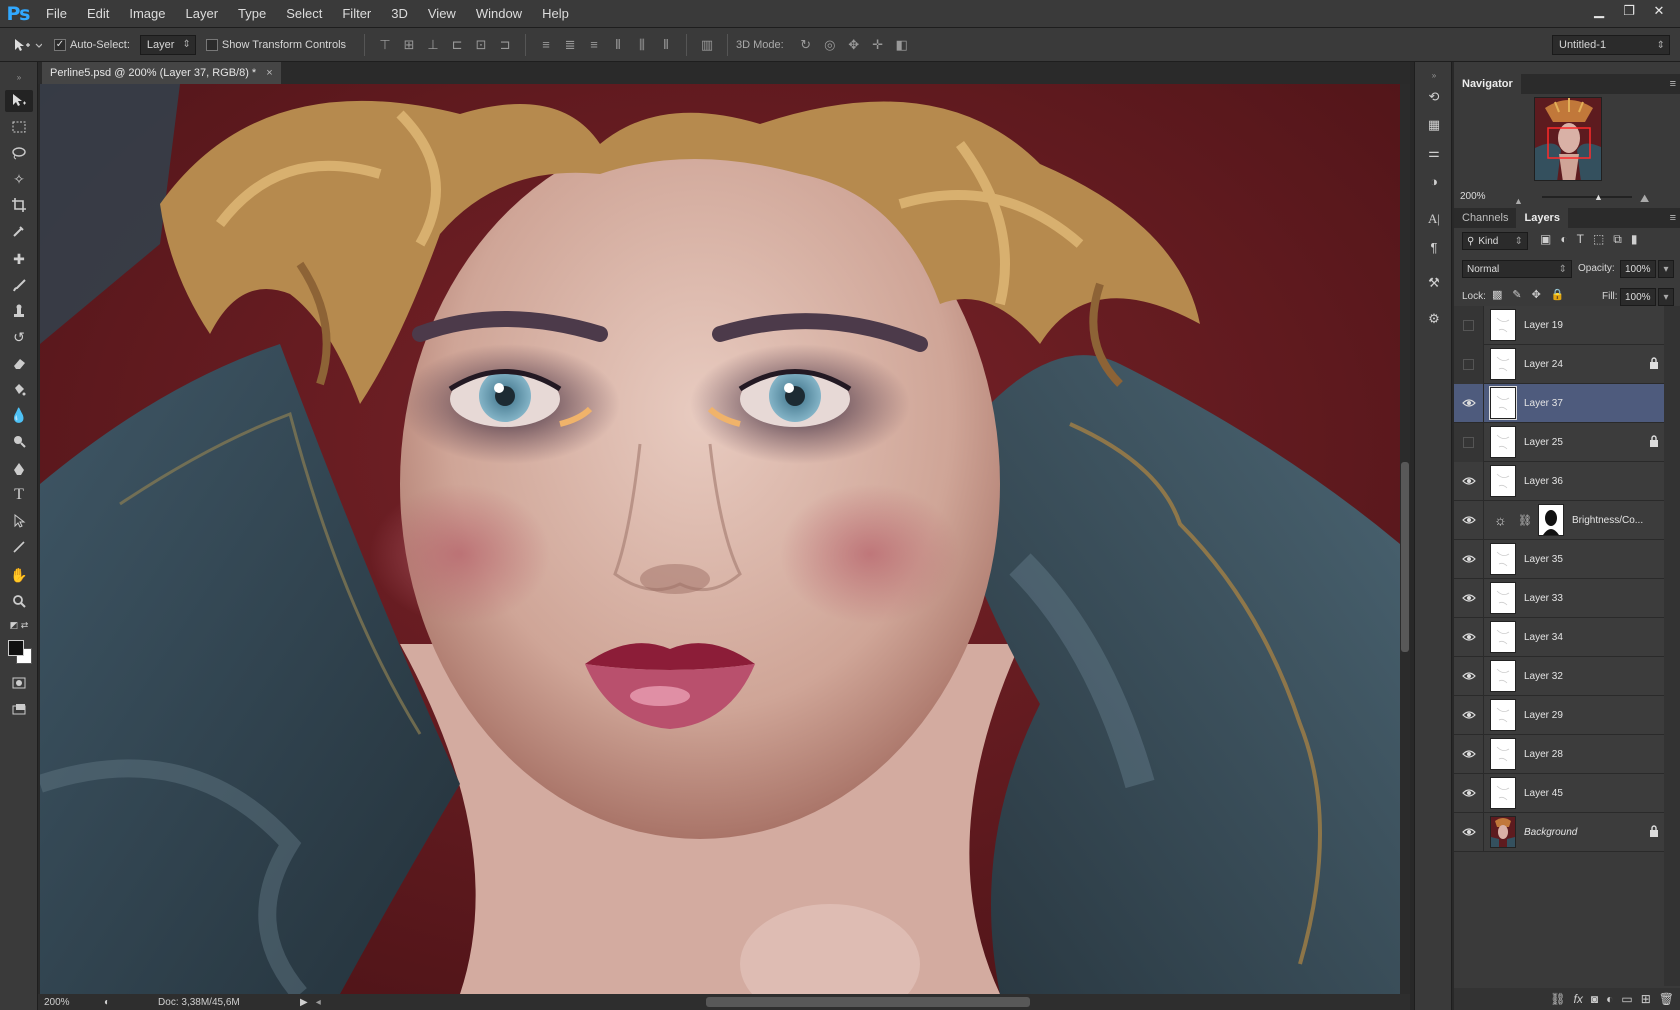 This screenshot has width=1680, height=1010. I want to click on layer-row: Layer 45, so click(1559, 793).